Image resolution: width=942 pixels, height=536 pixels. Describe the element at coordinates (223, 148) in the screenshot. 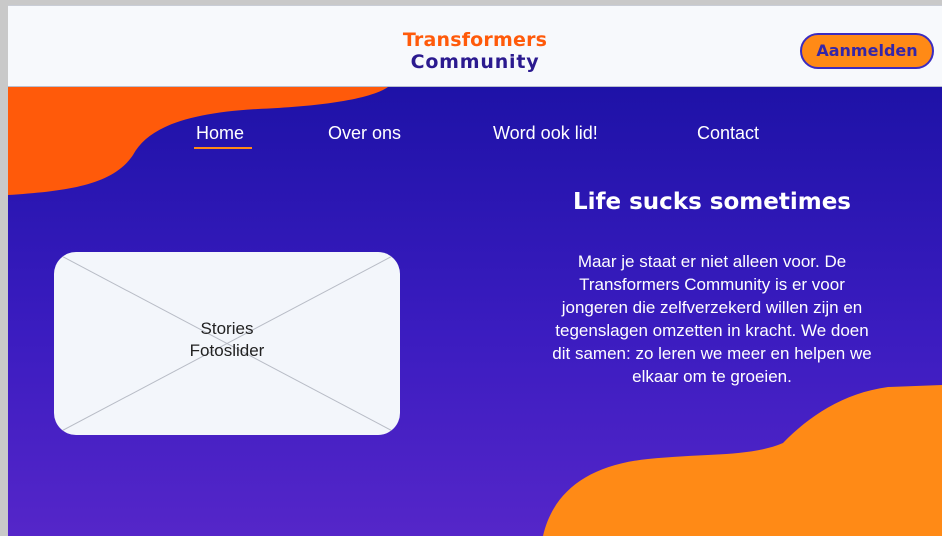

I see `nav-active-underline` at that location.